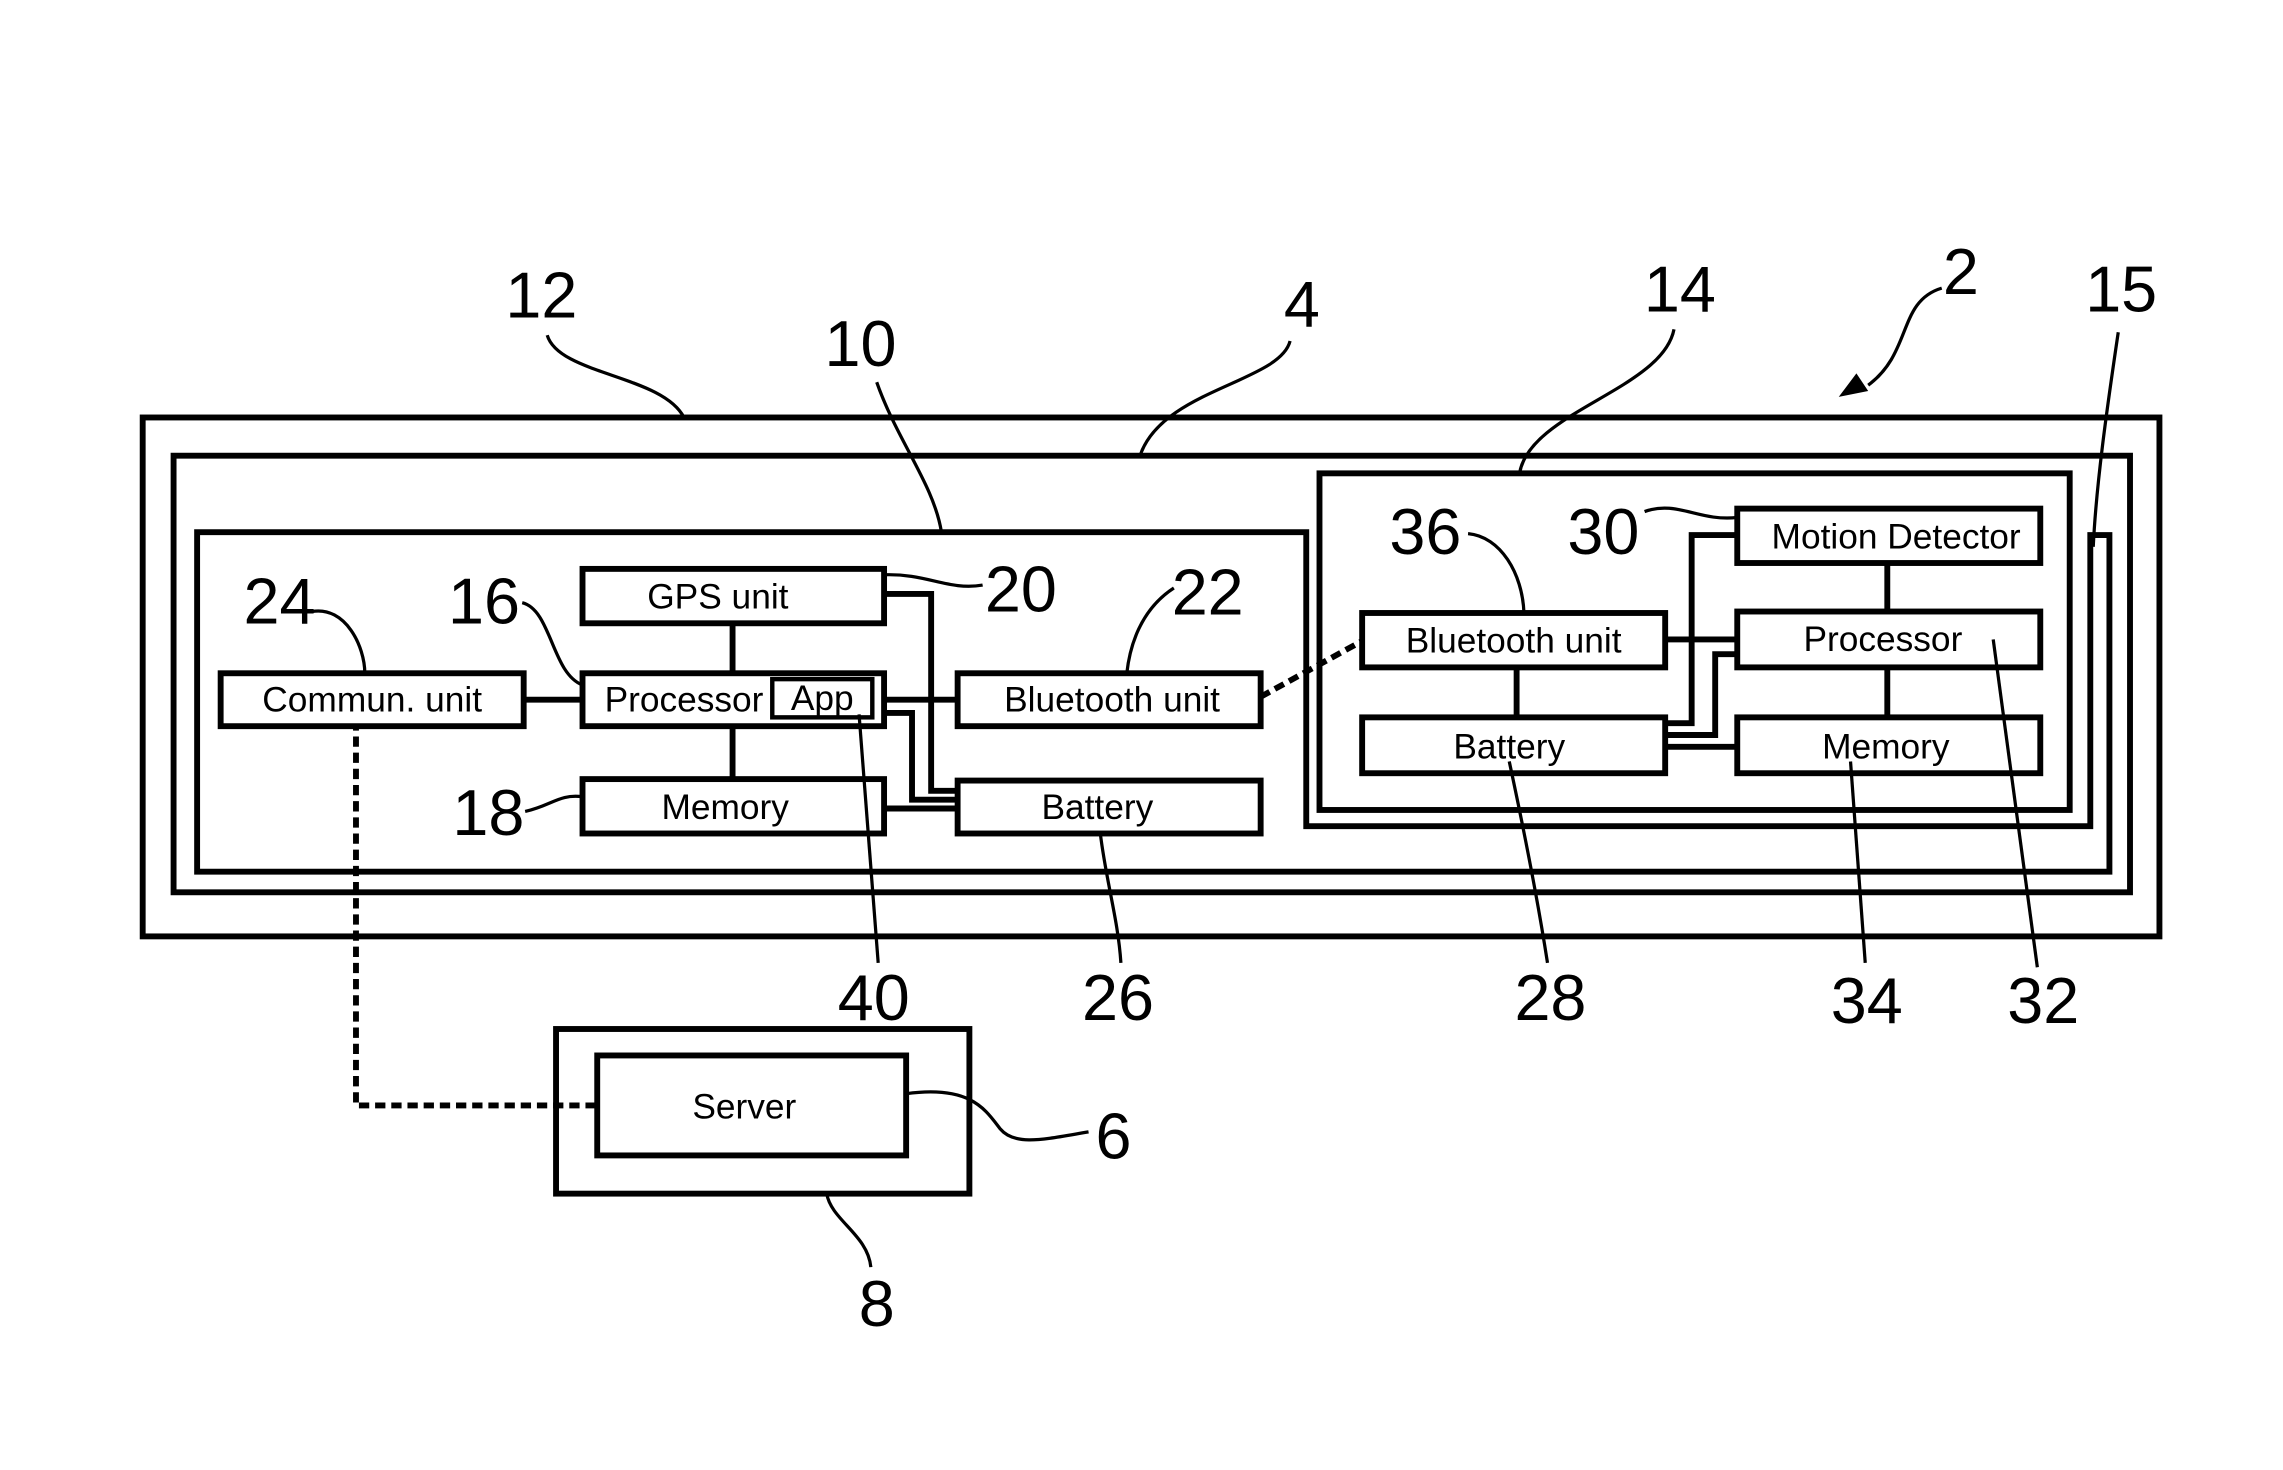 Image resolution: width=2283 pixels, height=1470 pixels. What do you see at coordinates (874, 997) in the screenshot?
I see `ref-40: 40` at bounding box center [874, 997].